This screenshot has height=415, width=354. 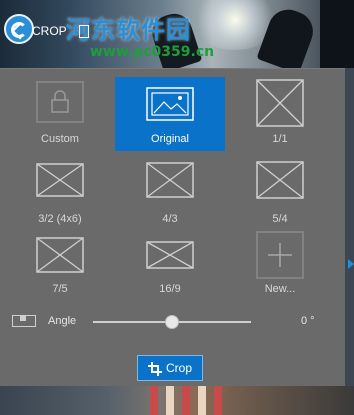 What do you see at coordinates (170, 289) in the screenshot?
I see `crop-option-label: 16/9` at bounding box center [170, 289].